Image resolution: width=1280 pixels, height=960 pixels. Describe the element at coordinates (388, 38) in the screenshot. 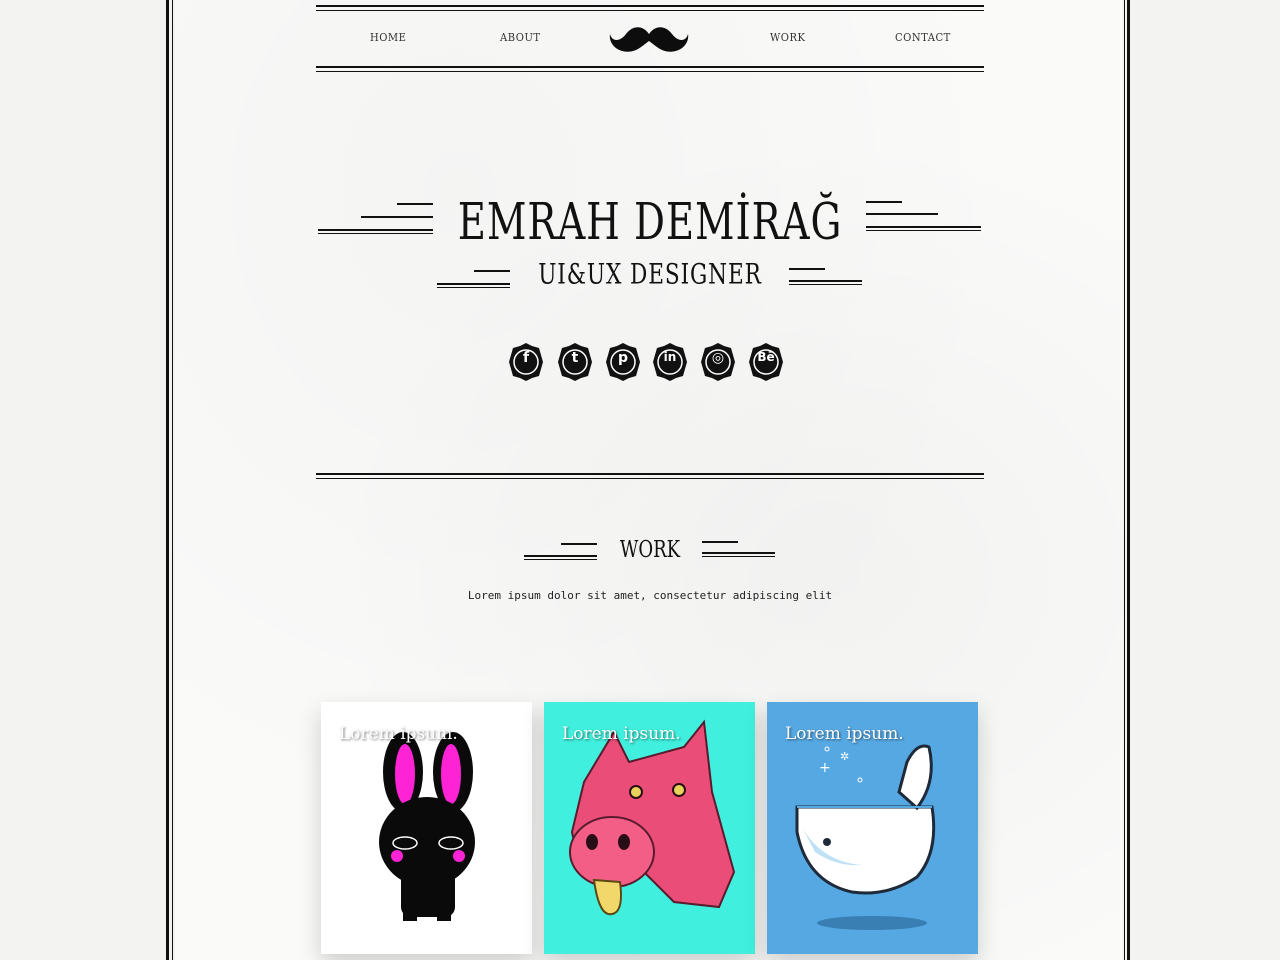

I see `nav-home: HOME` at that location.